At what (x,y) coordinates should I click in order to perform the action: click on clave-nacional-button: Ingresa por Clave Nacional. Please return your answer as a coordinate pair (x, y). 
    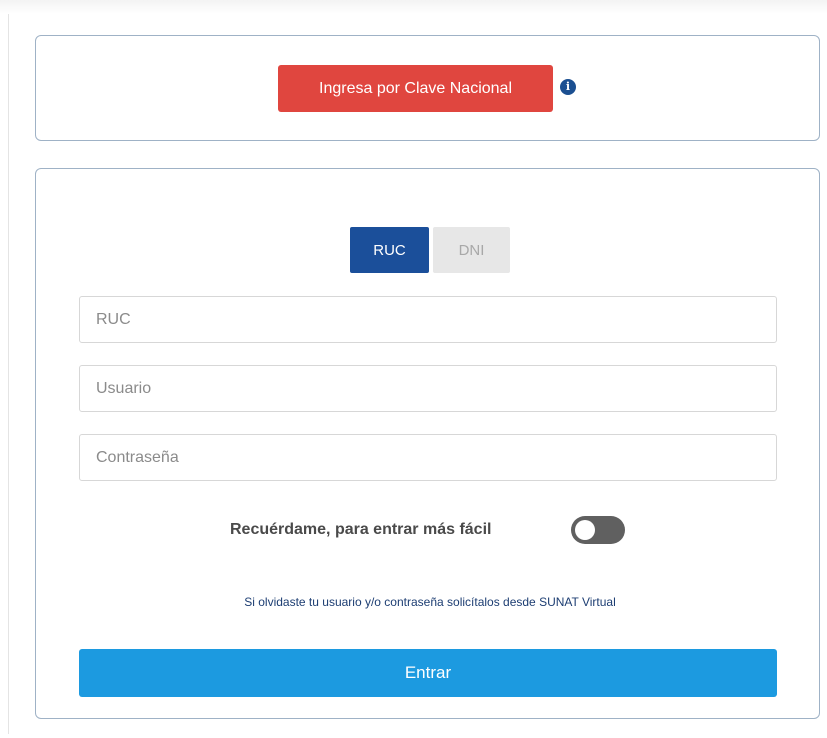
    Looking at the image, I should click on (415, 88).